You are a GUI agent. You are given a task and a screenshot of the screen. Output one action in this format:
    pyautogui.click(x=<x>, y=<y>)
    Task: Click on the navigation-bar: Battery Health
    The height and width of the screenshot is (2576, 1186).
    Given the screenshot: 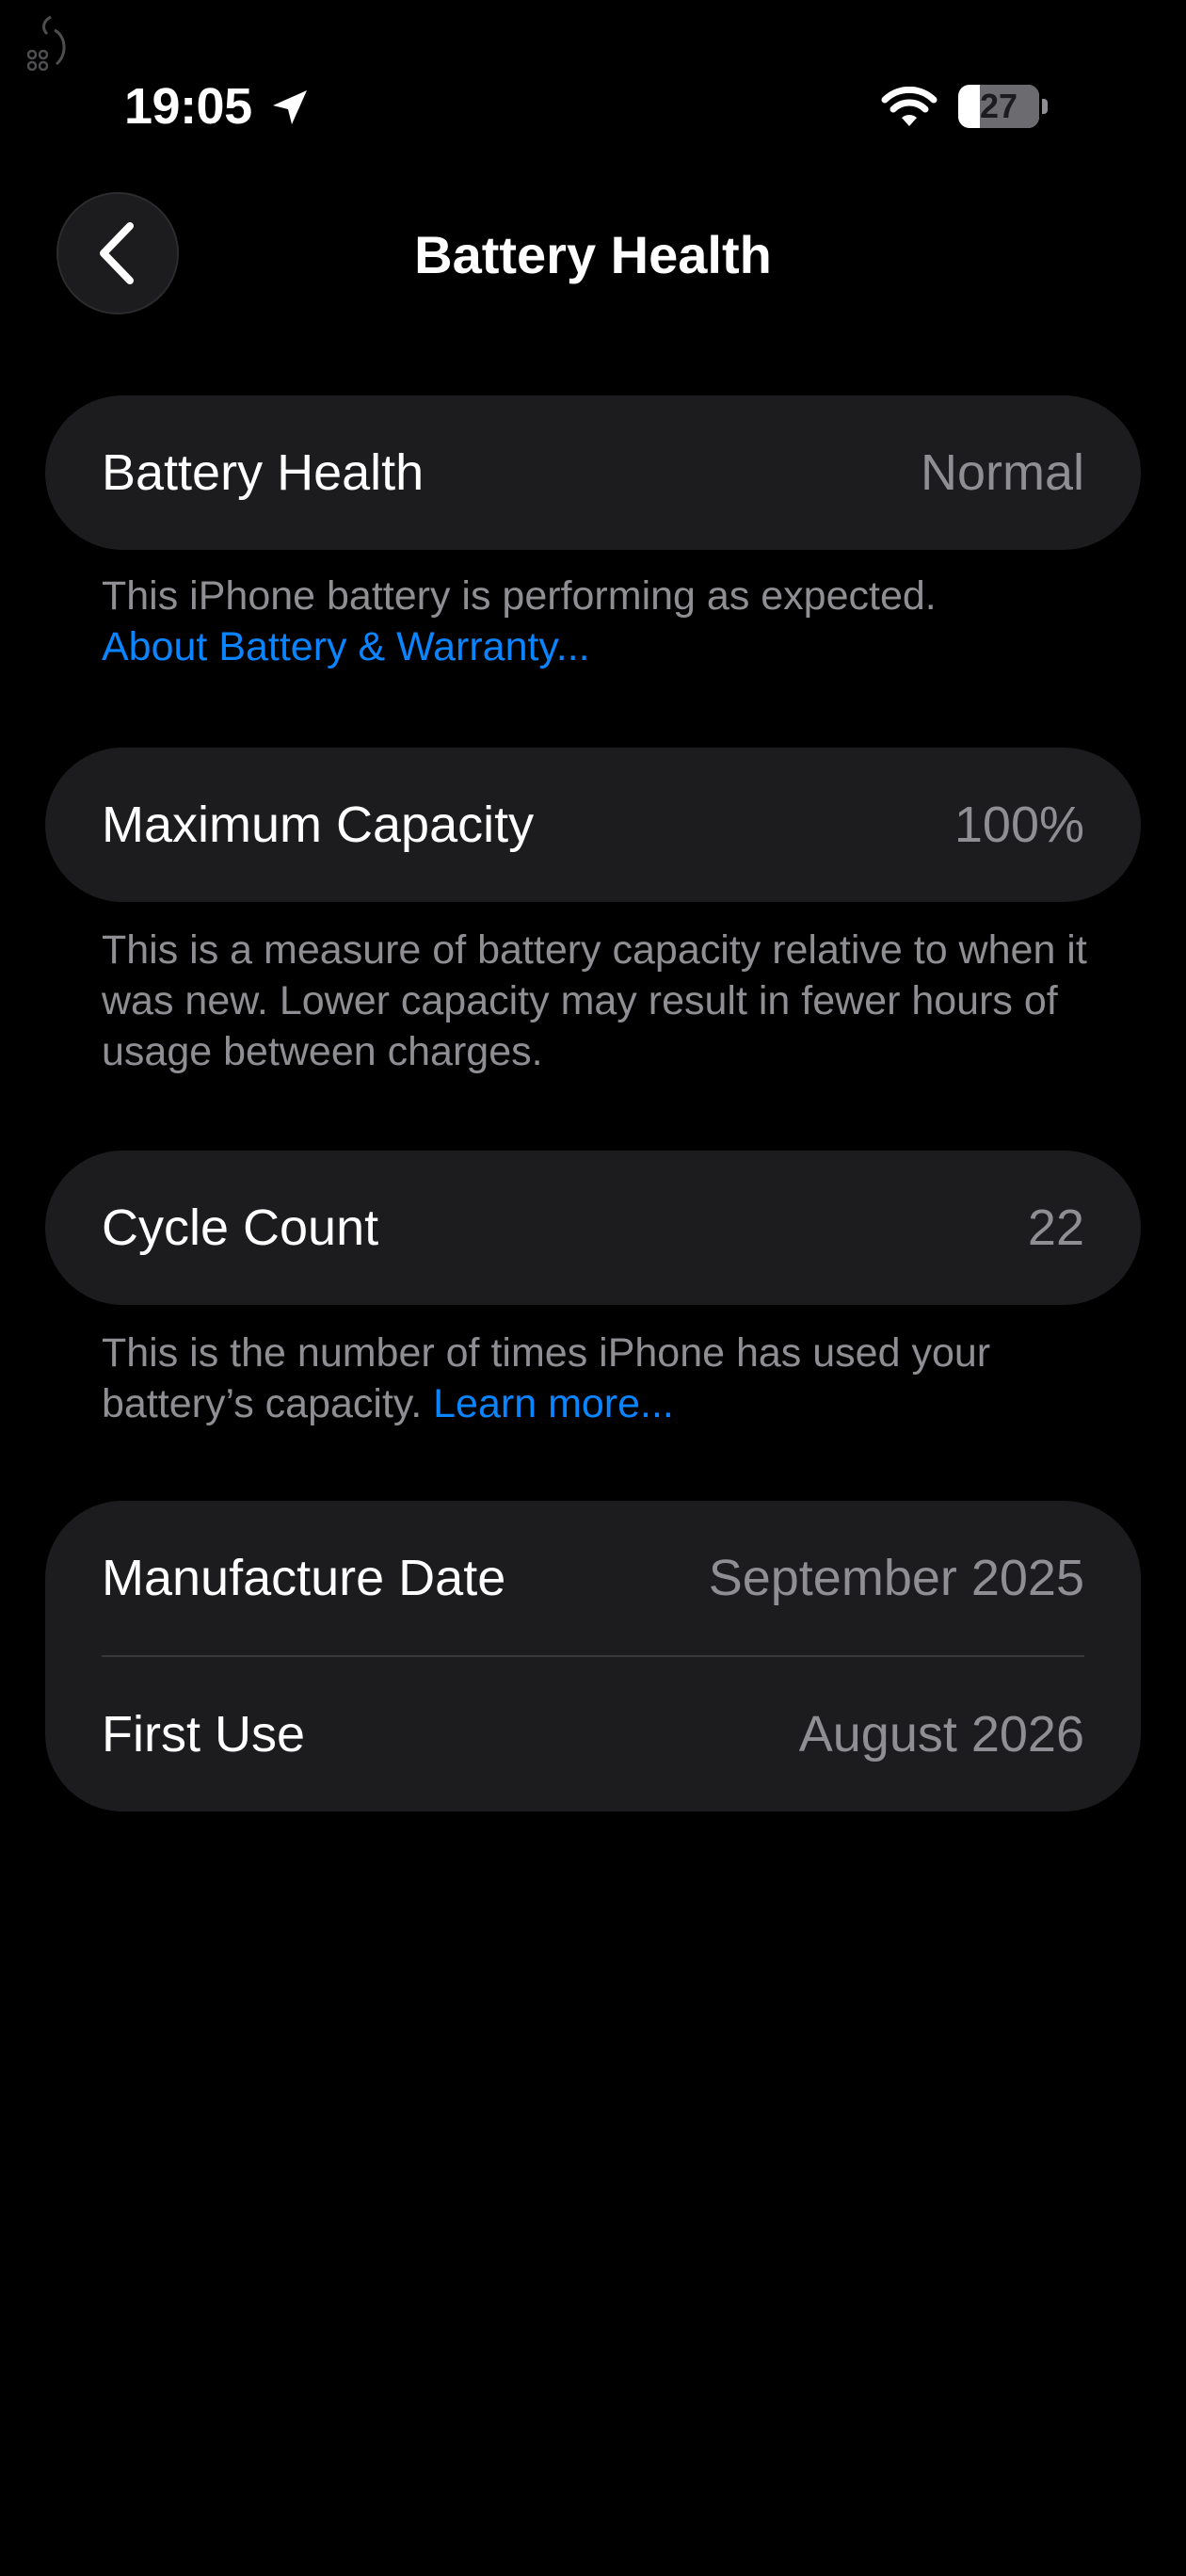 What is the action you would take?
    pyautogui.click(x=593, y=254)
    